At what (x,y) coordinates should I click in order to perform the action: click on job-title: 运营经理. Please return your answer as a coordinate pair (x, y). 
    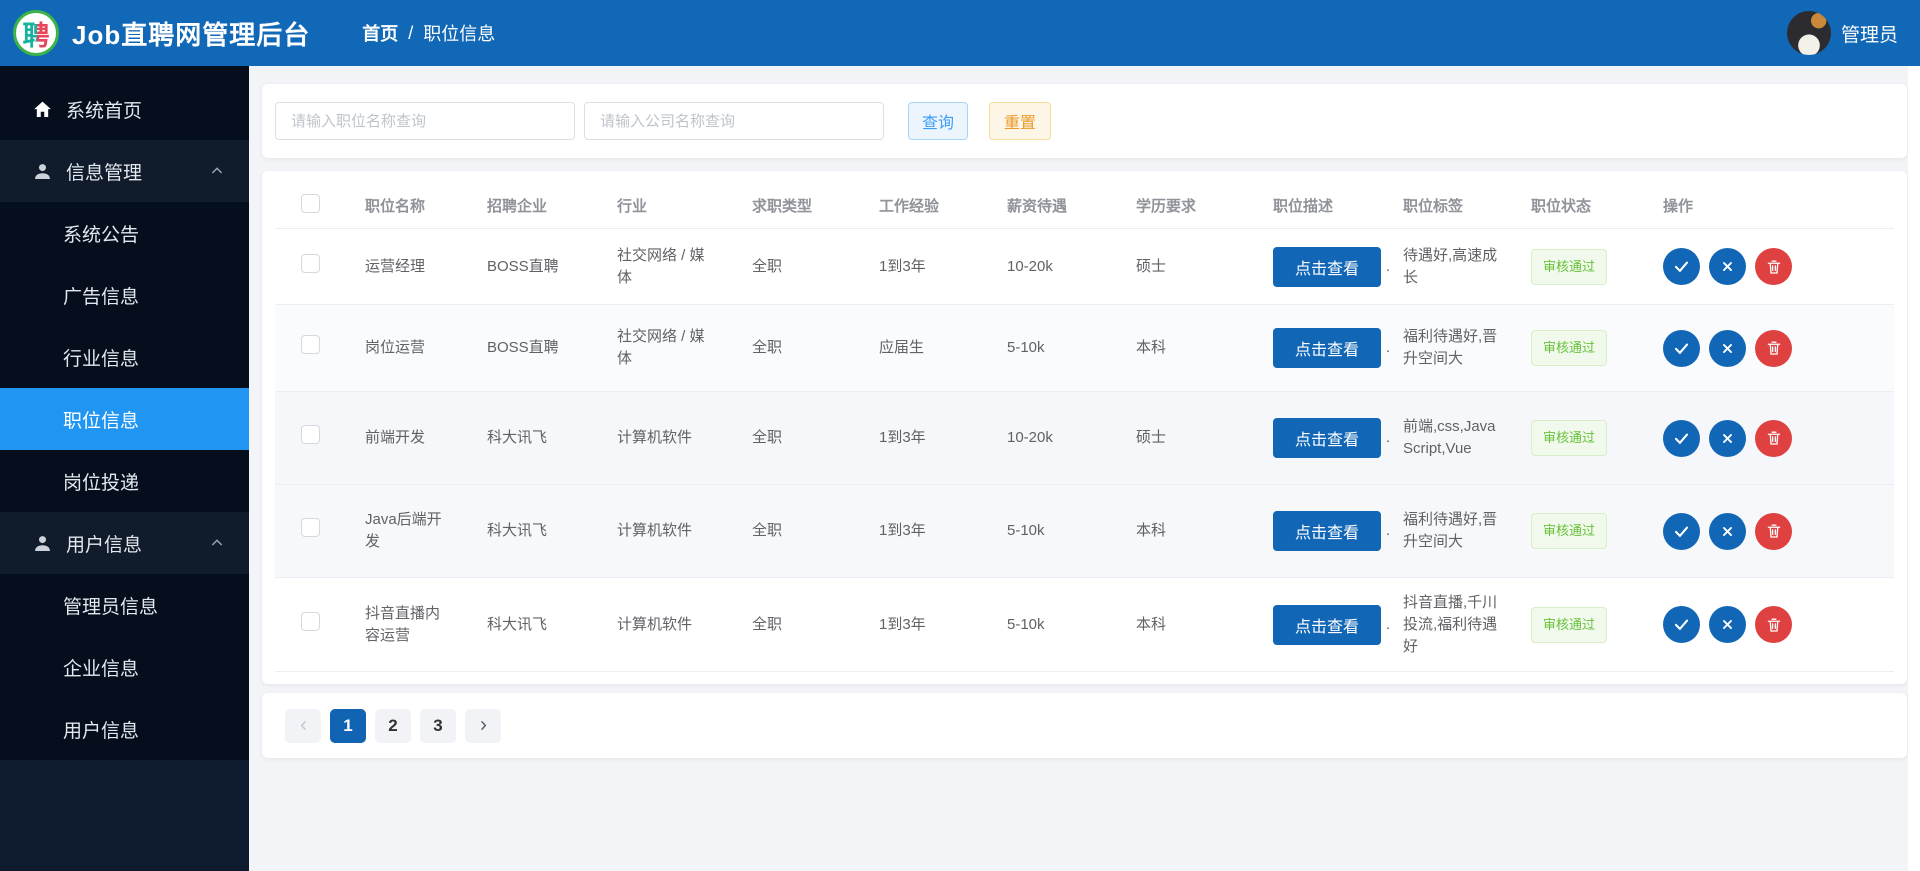
    Looking at the image, I should click on (395, 266).